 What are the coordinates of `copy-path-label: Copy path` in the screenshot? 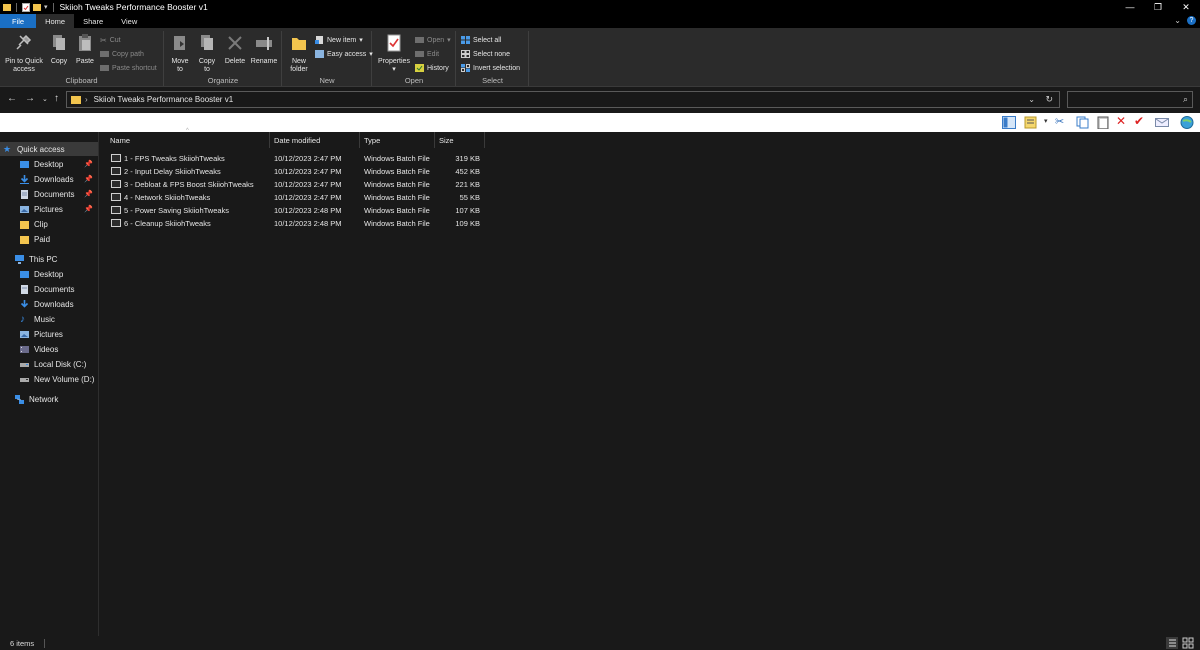 It's located at (128, 54).